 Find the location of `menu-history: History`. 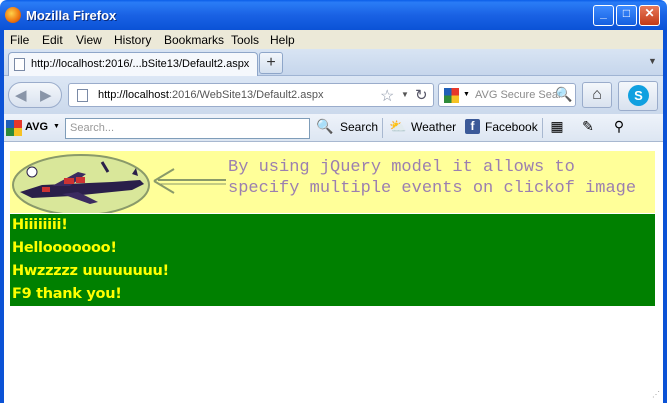

menu-history: History is located at coordinates (132, 40).